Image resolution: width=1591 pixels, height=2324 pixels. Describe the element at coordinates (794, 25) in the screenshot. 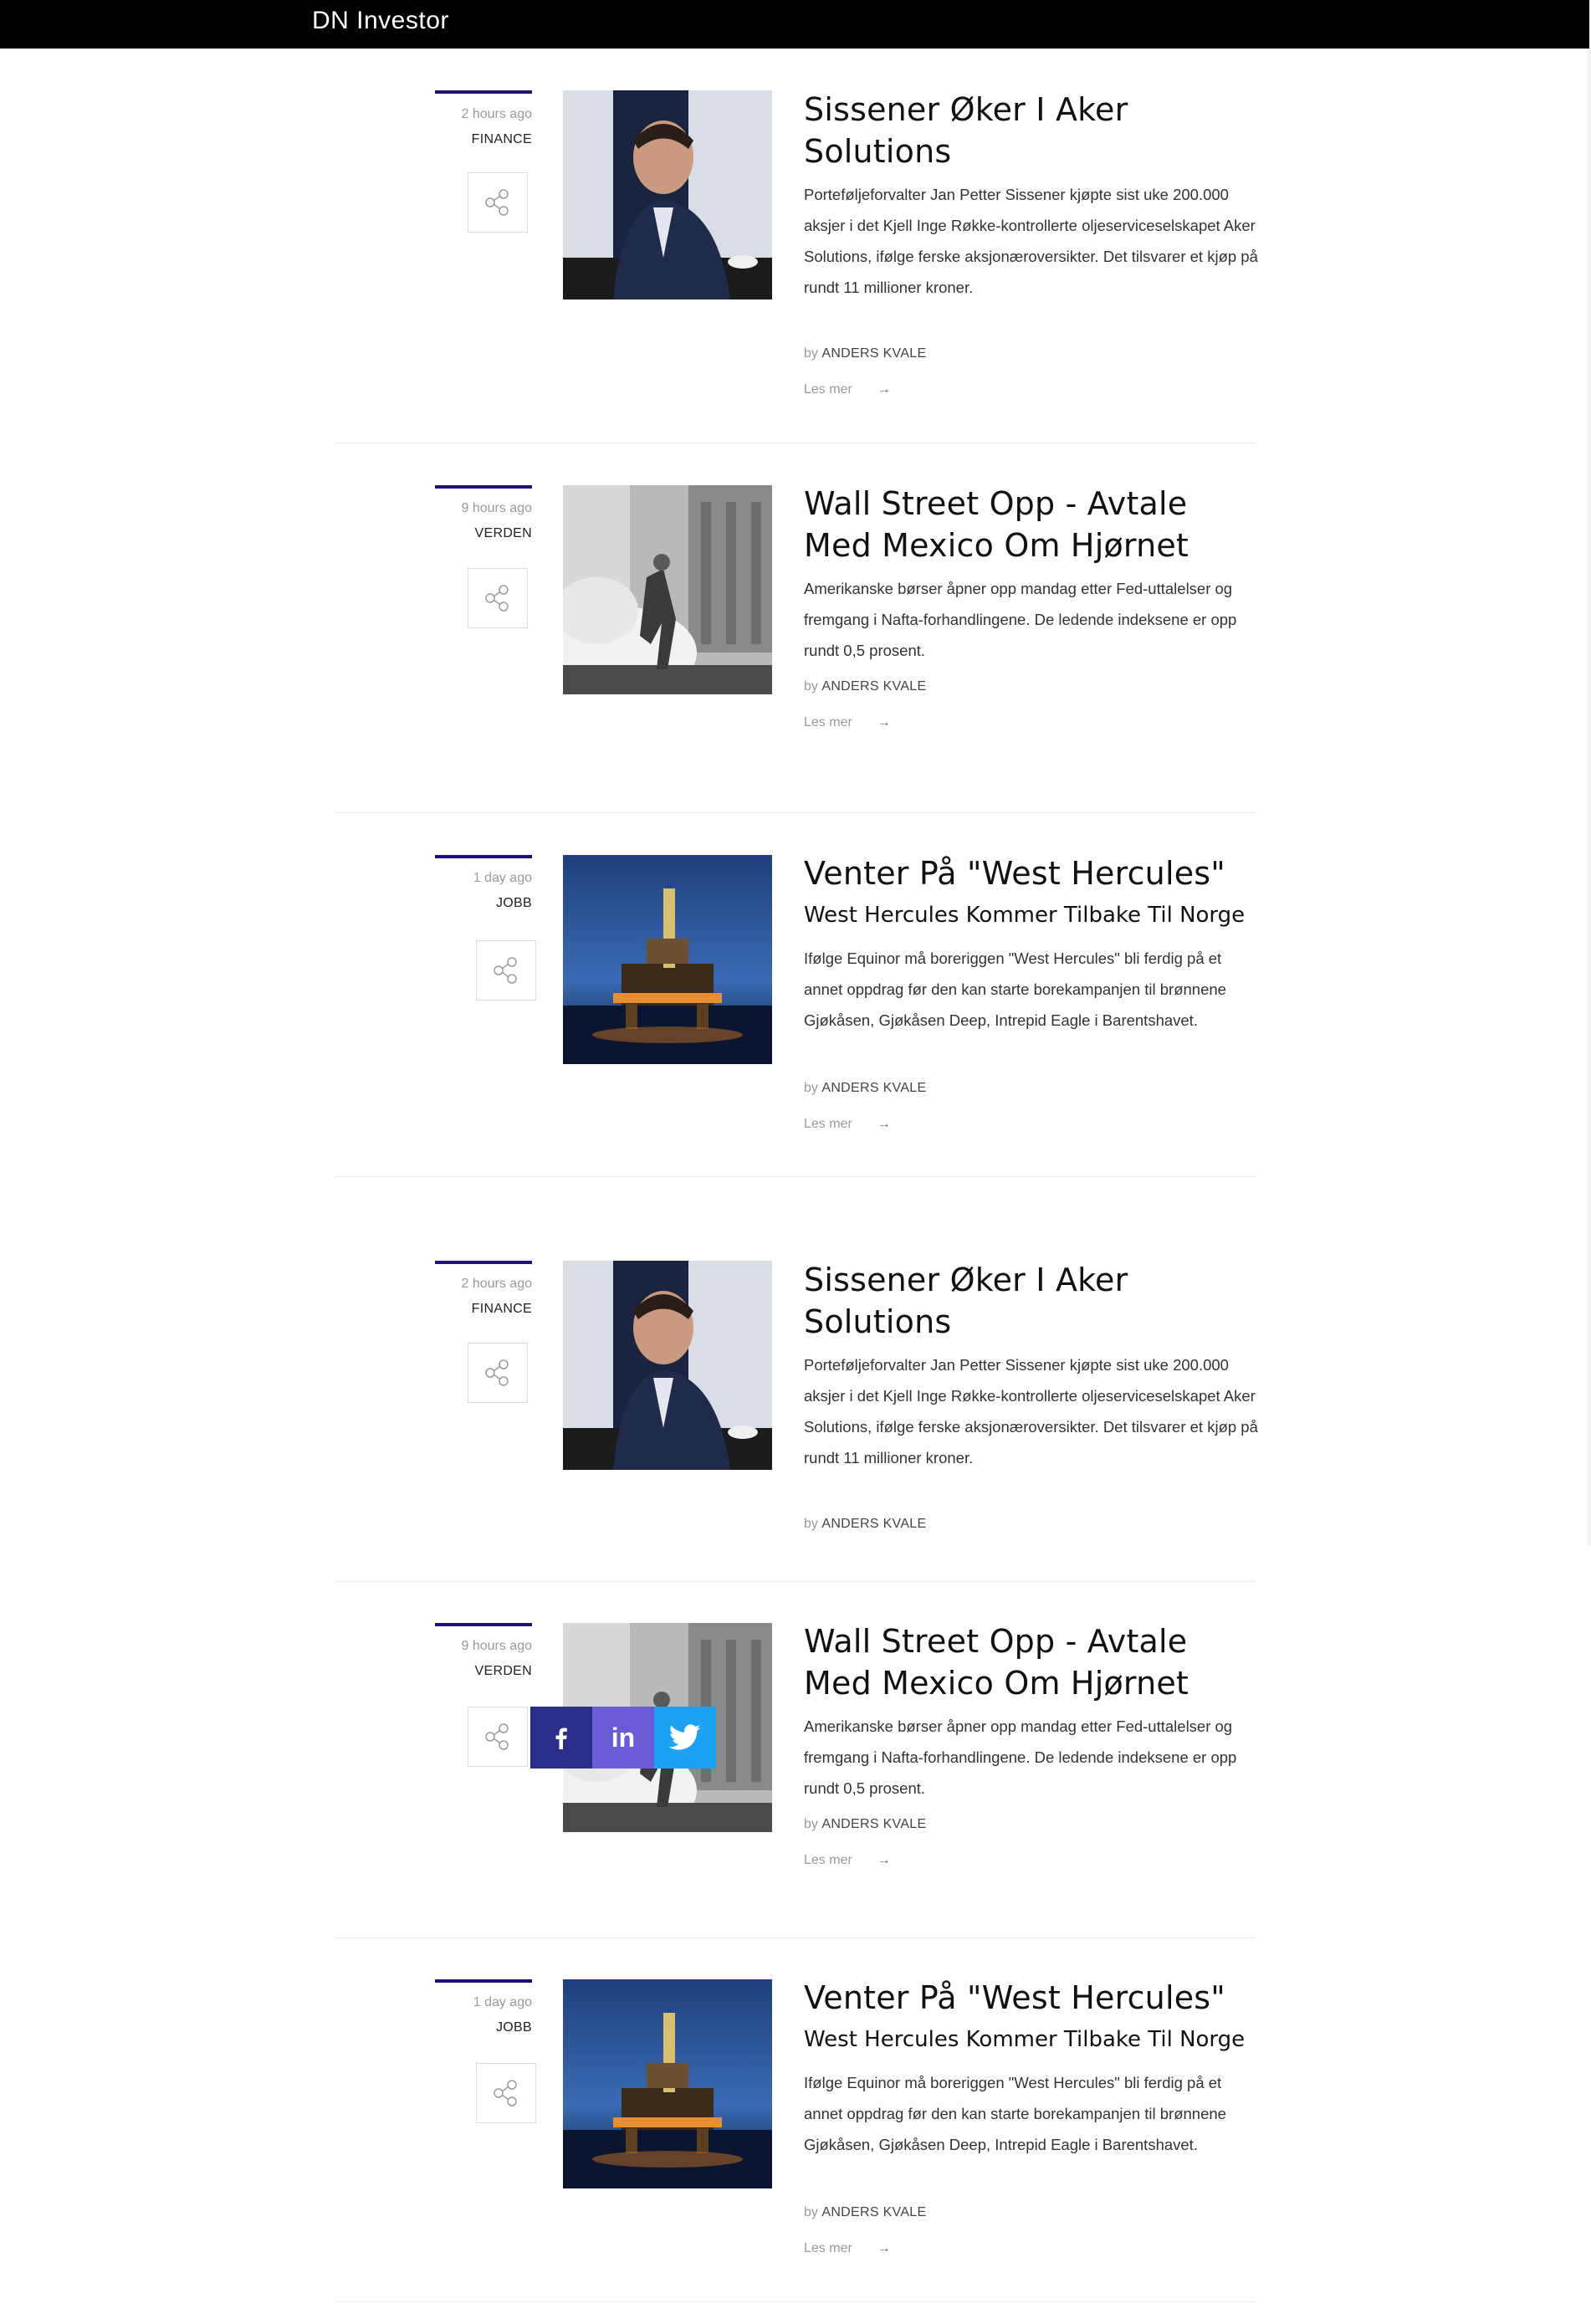

I see `top-bar: DN Investor` at that location.